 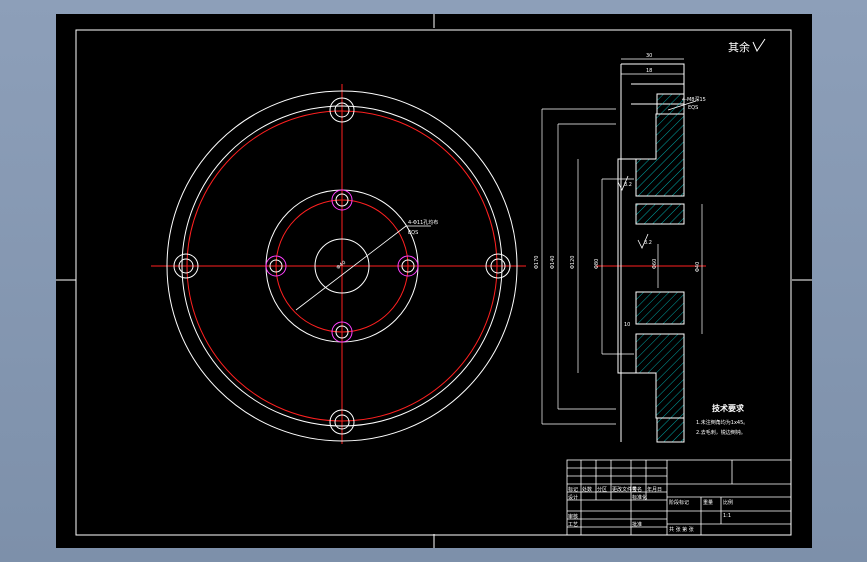 I want to click on dim-v-2: Φ140, so click(x=553, y=262).